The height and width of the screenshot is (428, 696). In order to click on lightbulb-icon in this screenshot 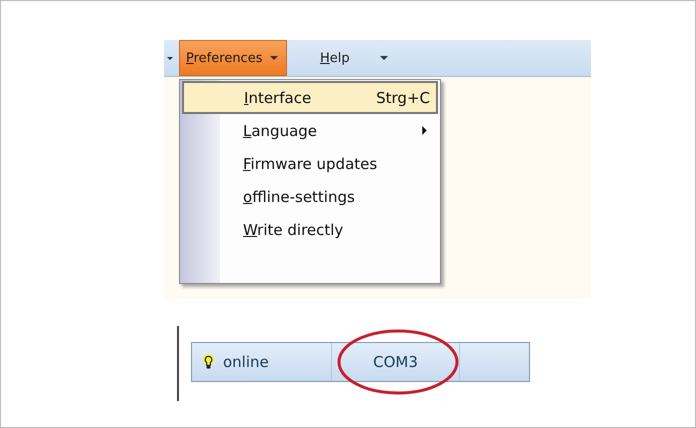, I will do `click(208, 362)`.